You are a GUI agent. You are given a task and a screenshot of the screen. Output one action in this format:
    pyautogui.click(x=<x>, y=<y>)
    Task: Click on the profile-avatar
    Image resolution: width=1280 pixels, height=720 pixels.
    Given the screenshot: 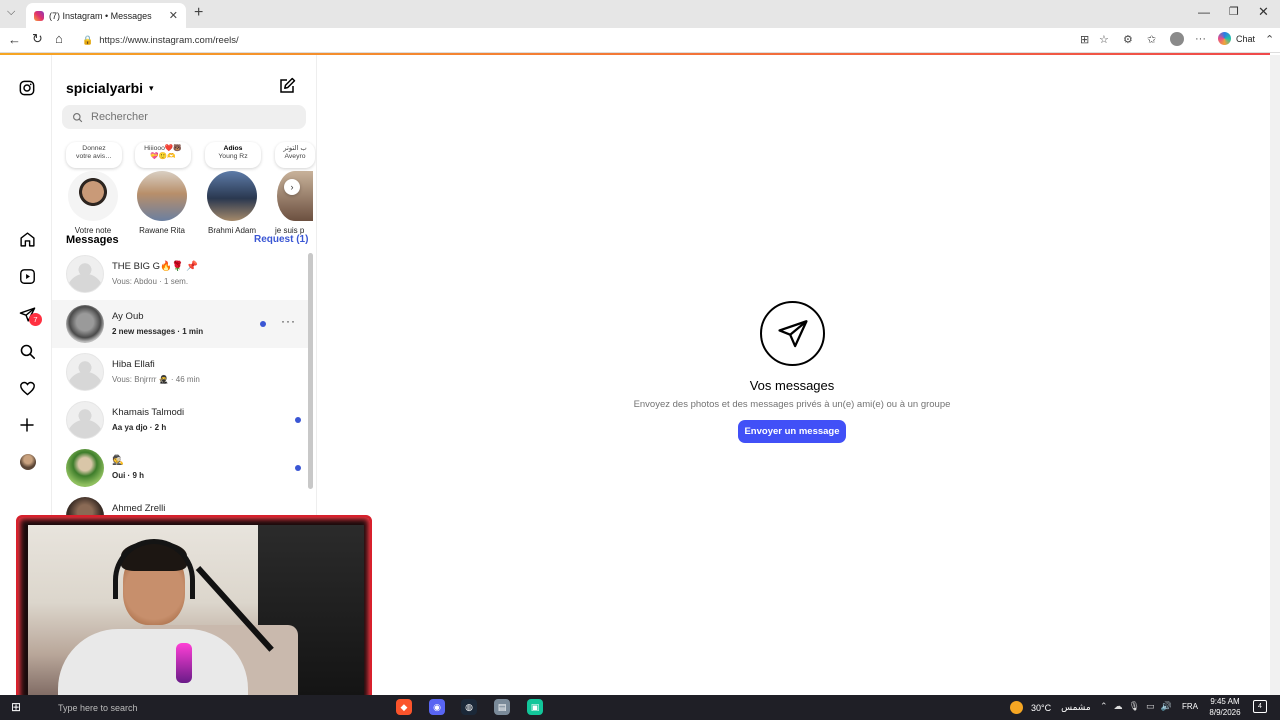 What is the action you would take?
    pyautogui.click(x=28, y=462)
    